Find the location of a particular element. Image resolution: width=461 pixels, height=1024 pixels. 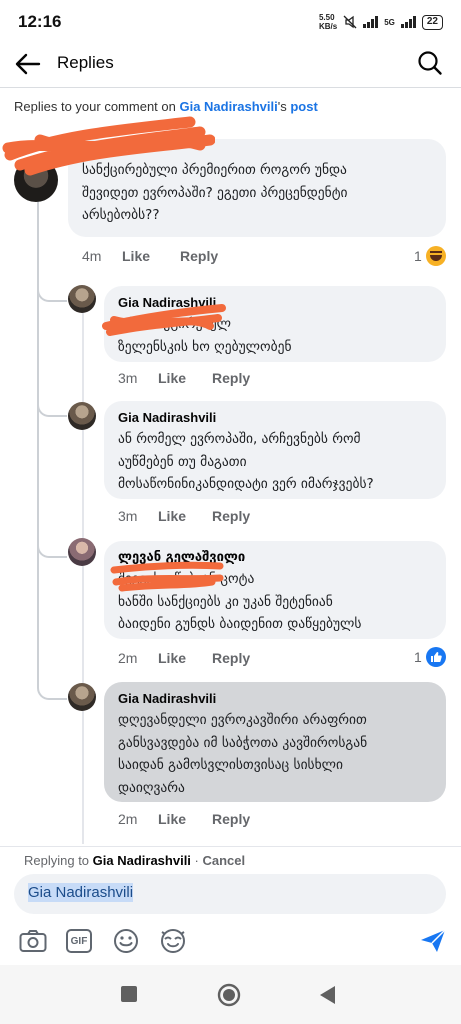

signal-icon is located at coordinates (371, 22).